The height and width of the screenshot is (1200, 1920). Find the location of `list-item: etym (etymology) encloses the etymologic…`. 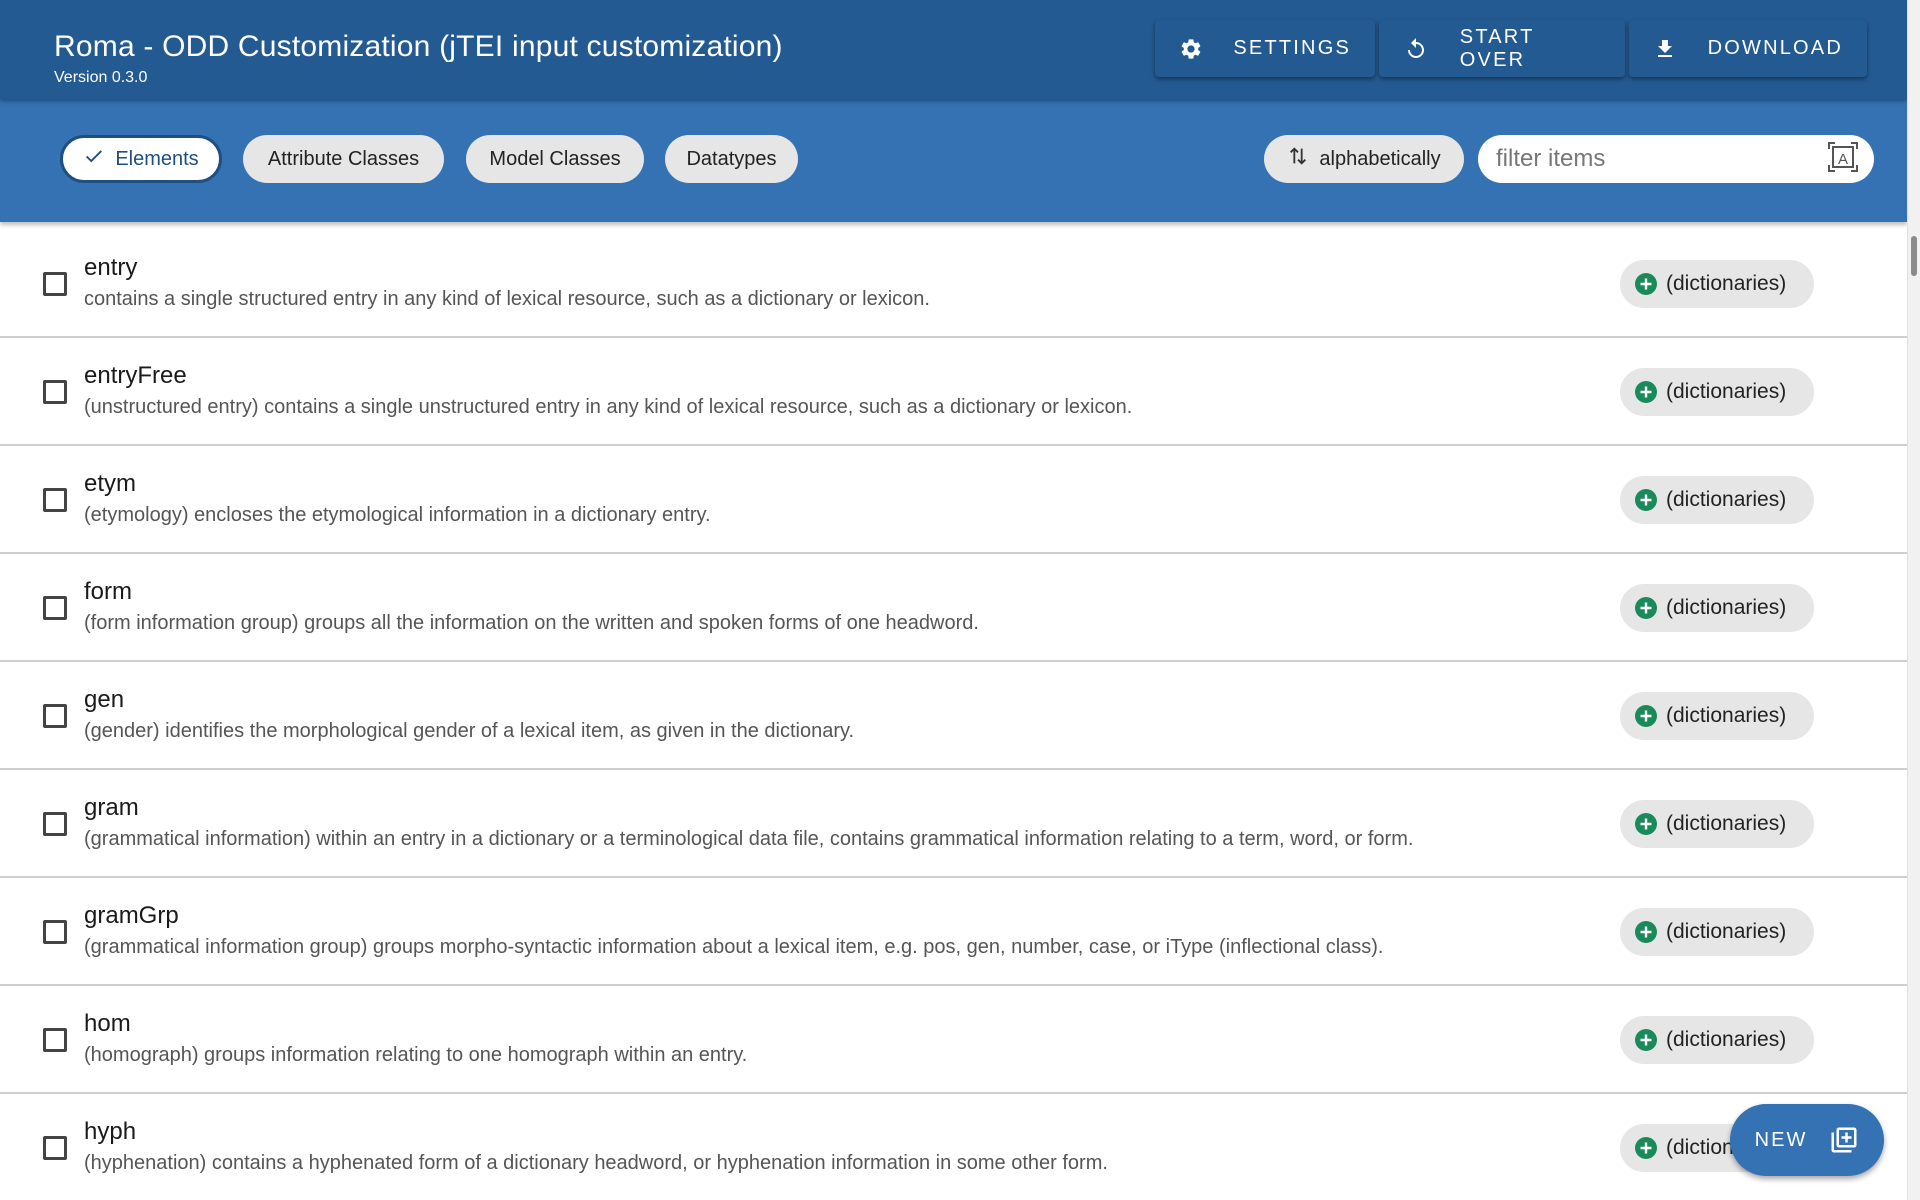

list-item: etym (etymology) encloses the etymologic… is located at coordinates (953, 500).